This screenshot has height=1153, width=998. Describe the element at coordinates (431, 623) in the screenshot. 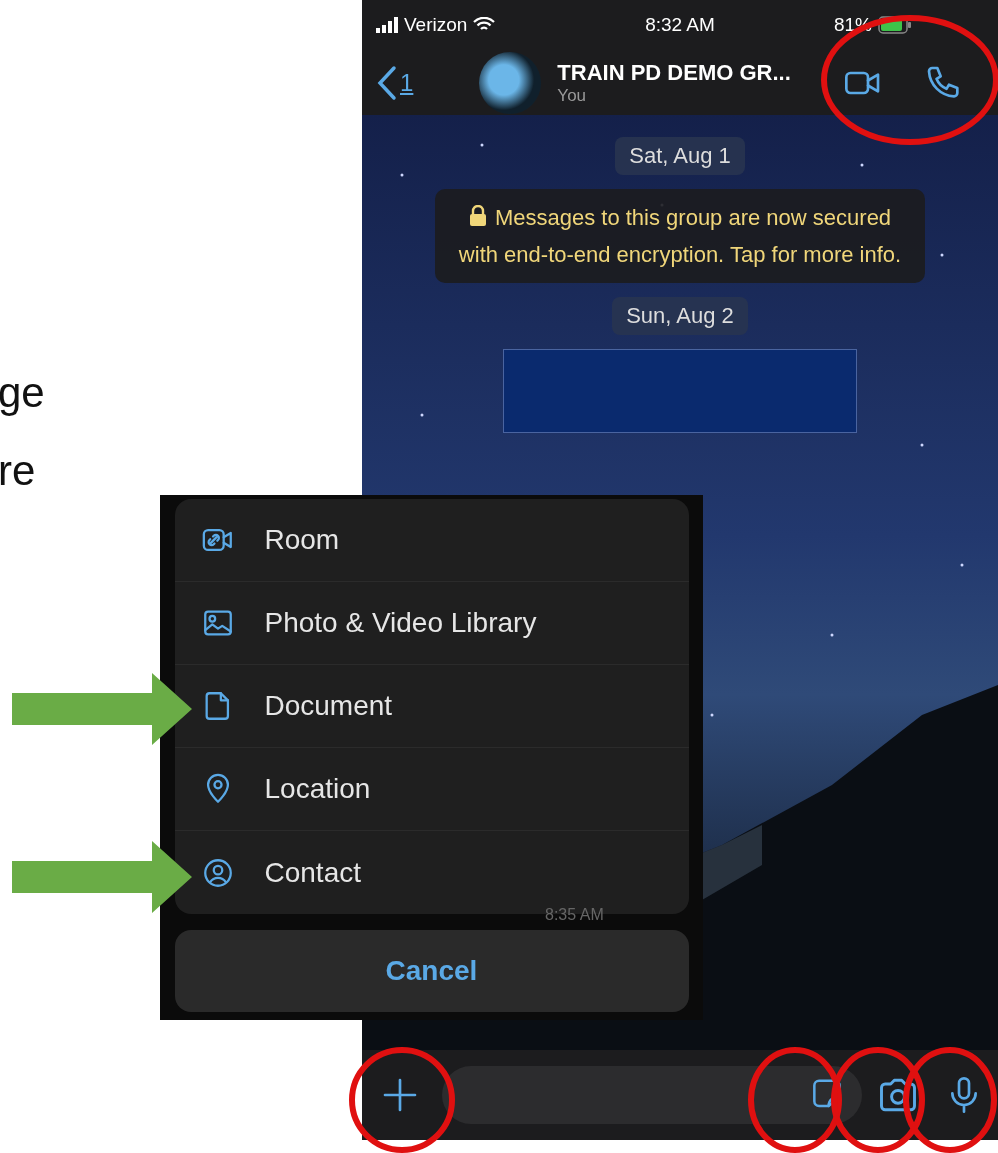

I see `menu-item: Photo & Video Library` at that location.